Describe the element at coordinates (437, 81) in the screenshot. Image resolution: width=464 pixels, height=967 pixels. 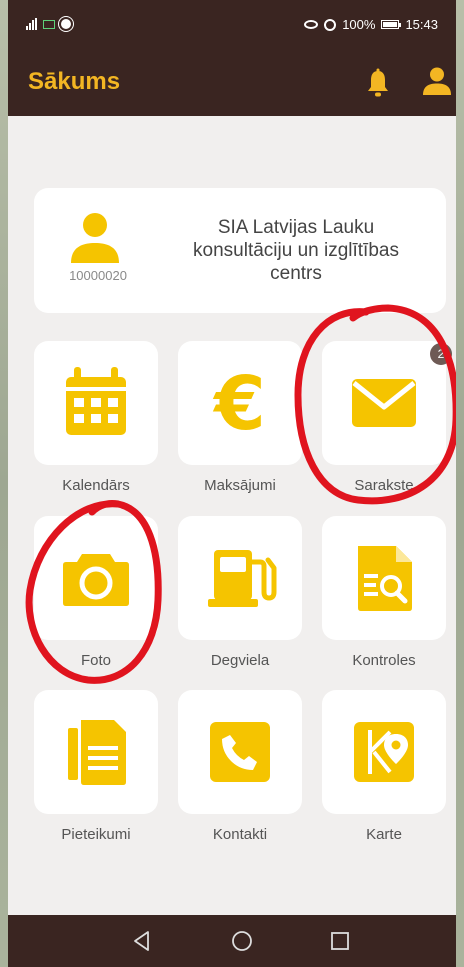
I see `user-icon` at that location.